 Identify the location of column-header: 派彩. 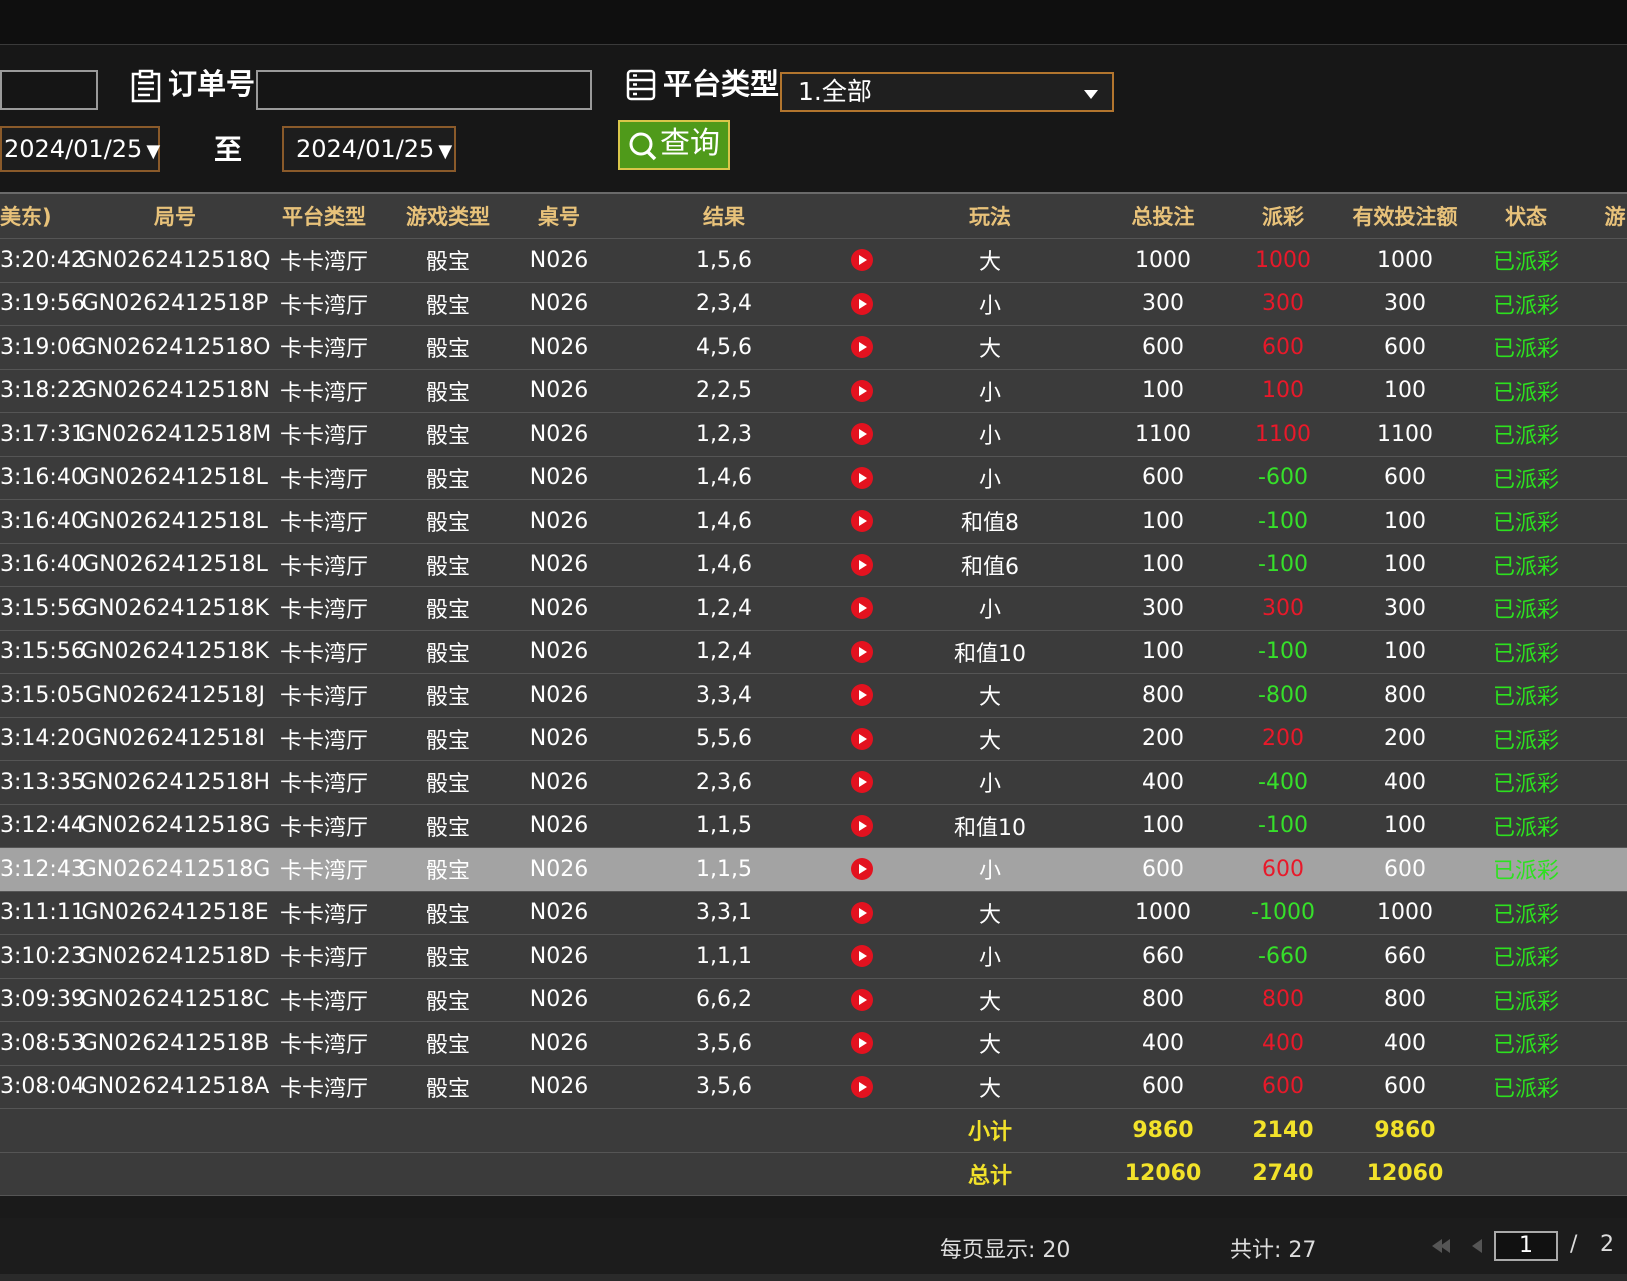
(1283, 216).